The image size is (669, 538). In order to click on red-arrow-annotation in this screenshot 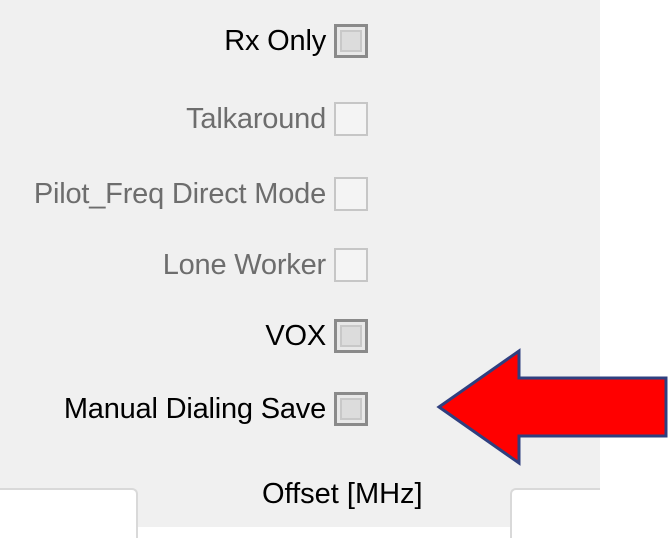, I will do `click(552, 407)`.